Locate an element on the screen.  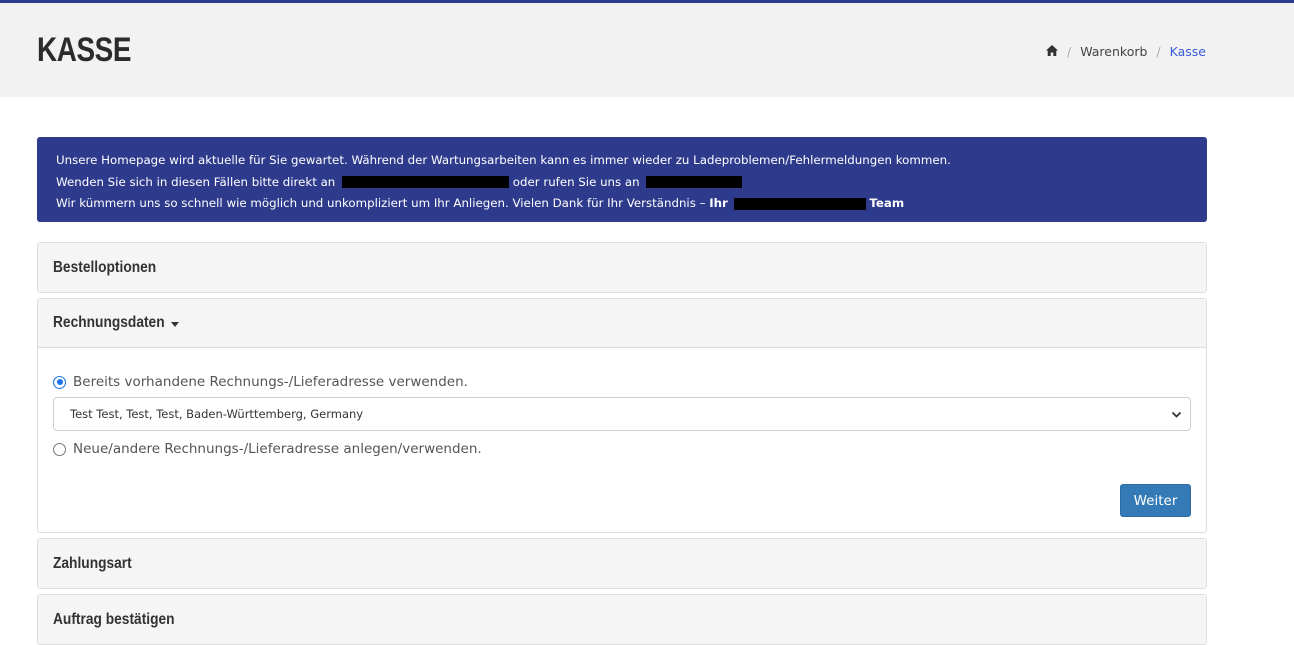
breadcrumb-kasse: Kasse is located at coordinates (1188, 51).